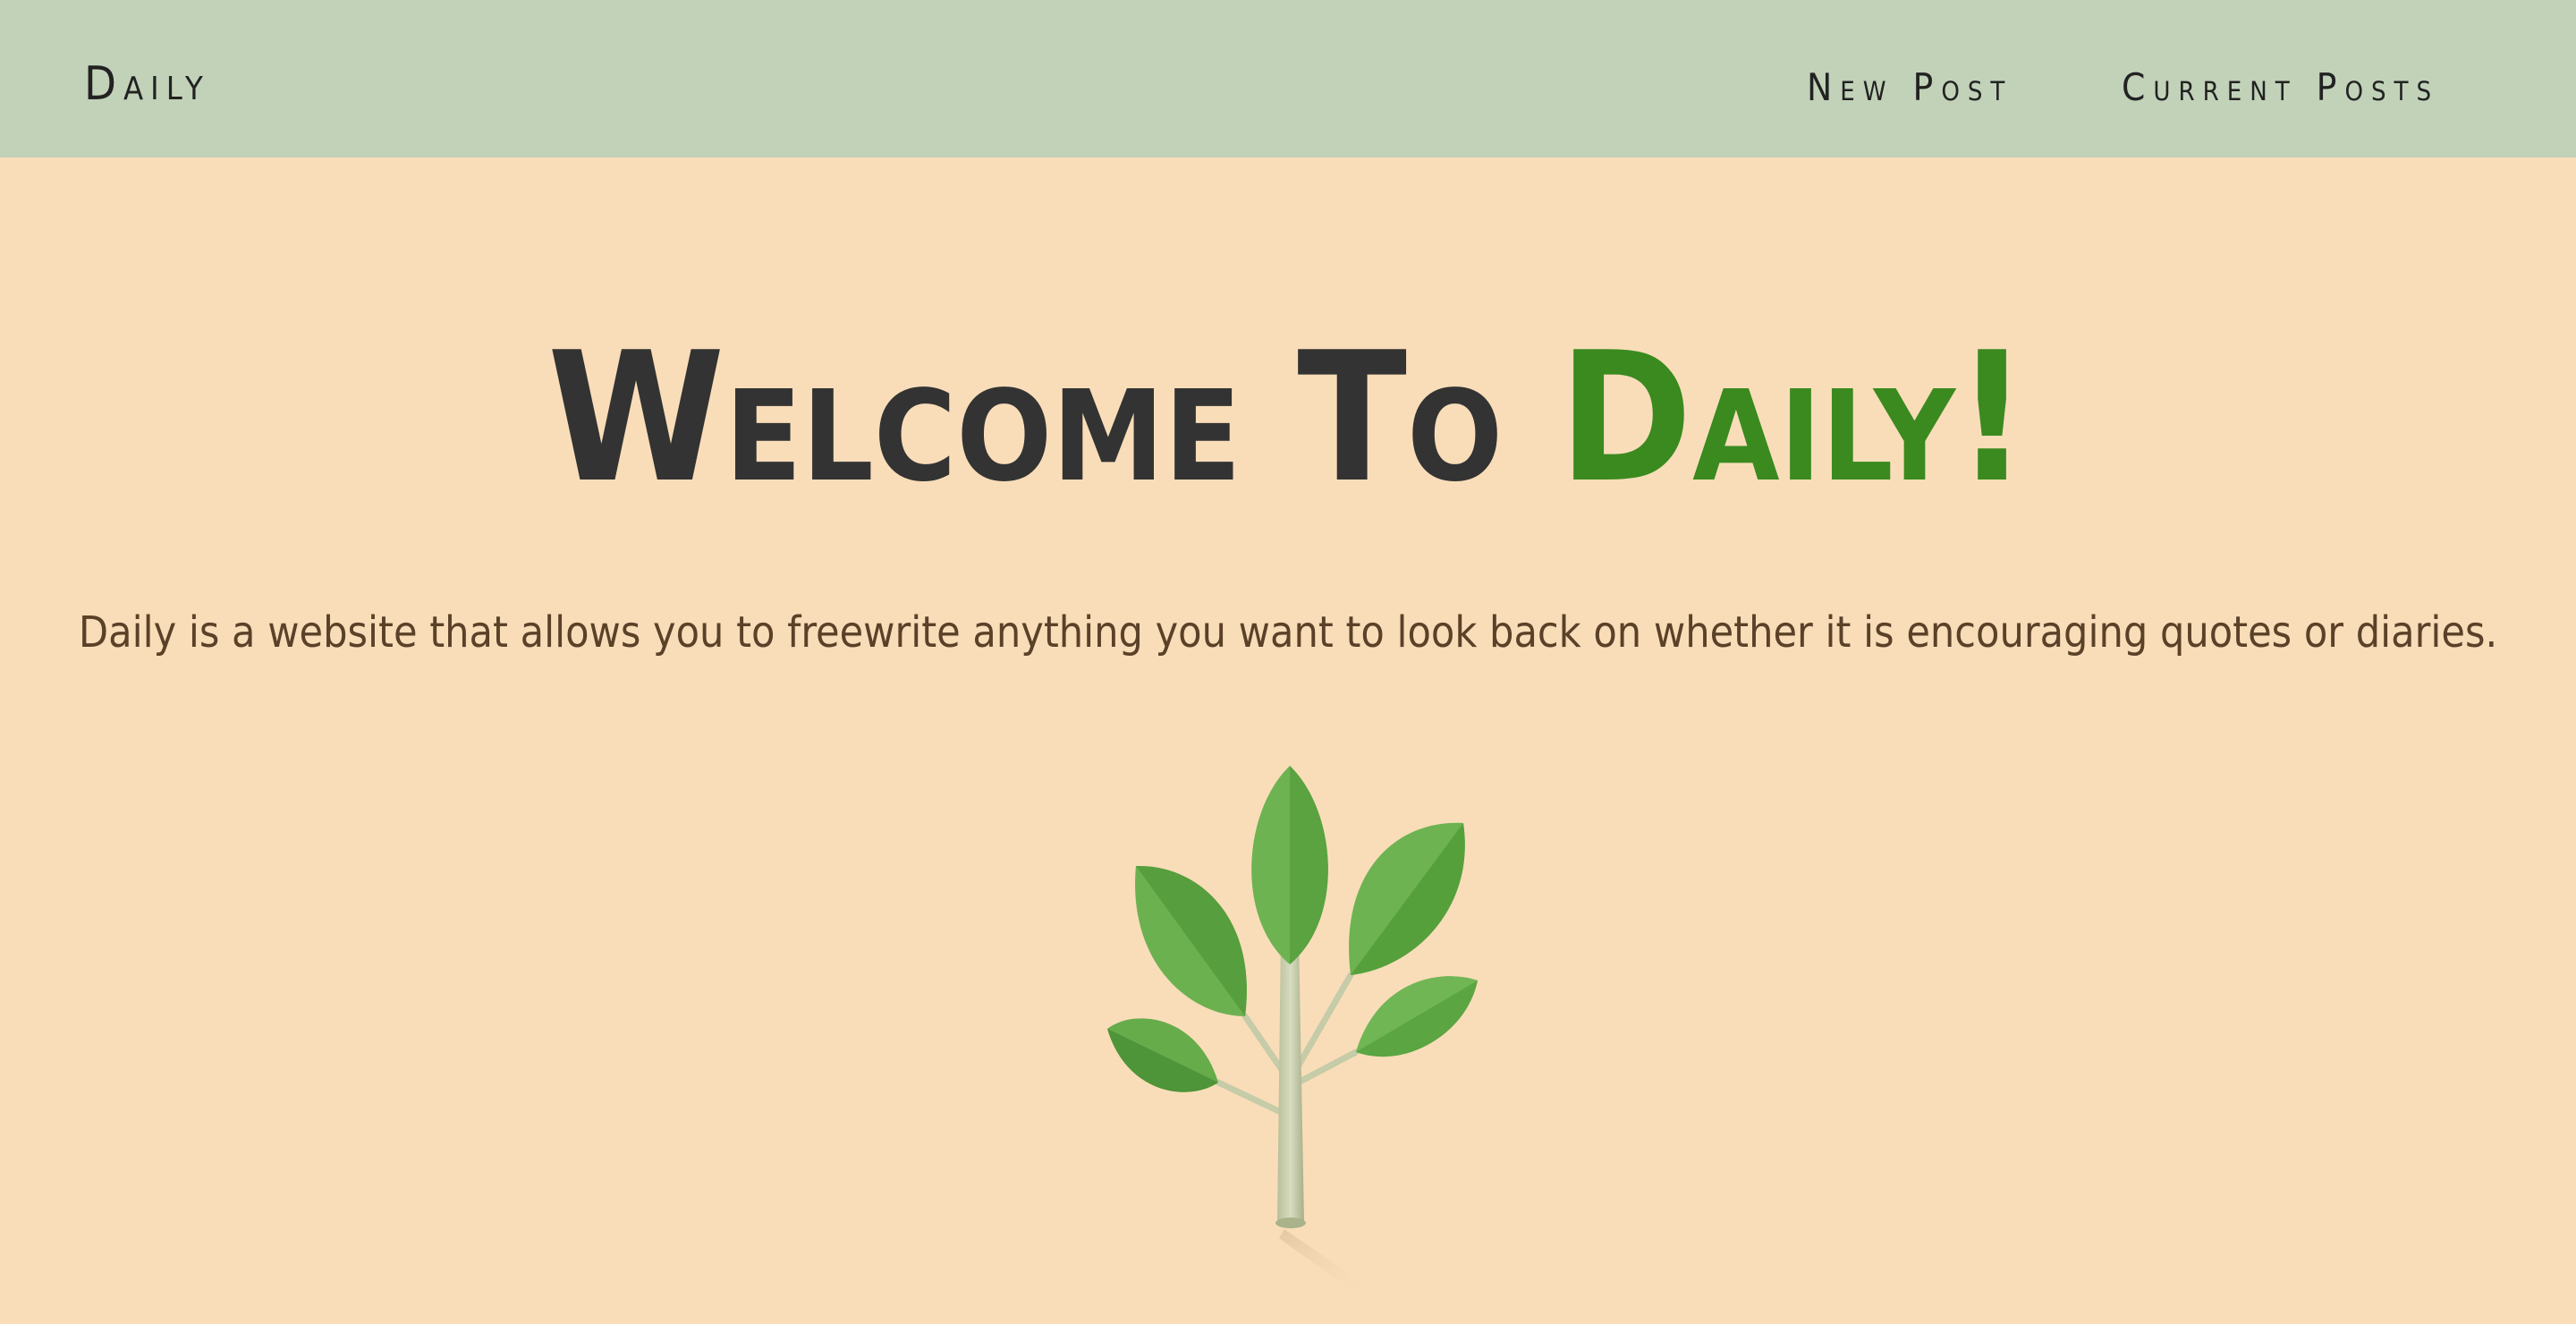  What do you see at coordinates (1053, 418) in the screenshot?
I see `title-prefix: Welcome To` at bounding box center [1053, 418].